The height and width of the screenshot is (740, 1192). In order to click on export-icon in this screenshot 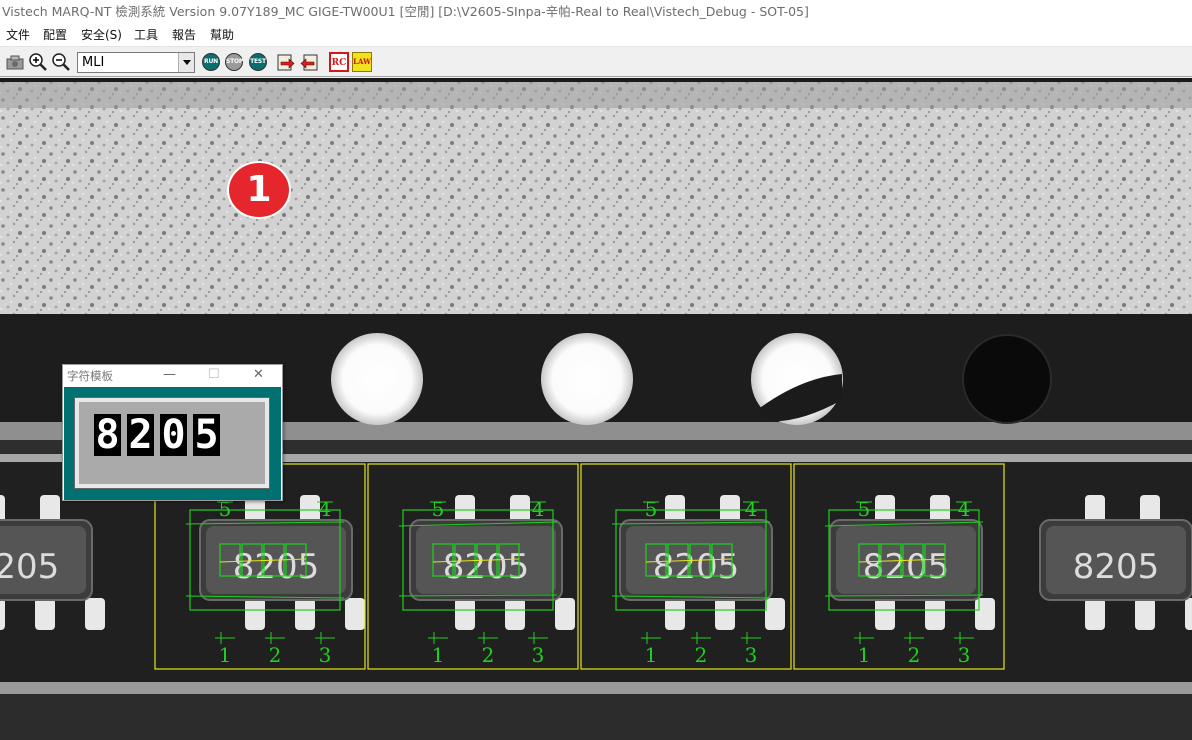, I will do `click(286, 62)`.